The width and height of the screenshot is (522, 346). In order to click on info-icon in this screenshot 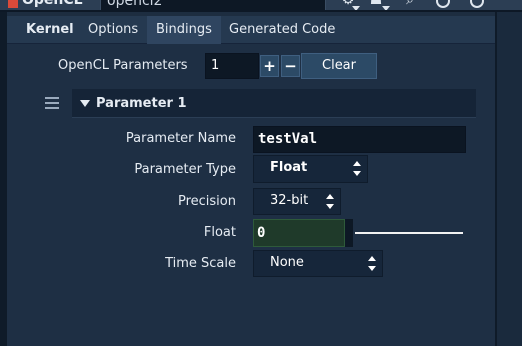, I will do `click(477, 4)`.